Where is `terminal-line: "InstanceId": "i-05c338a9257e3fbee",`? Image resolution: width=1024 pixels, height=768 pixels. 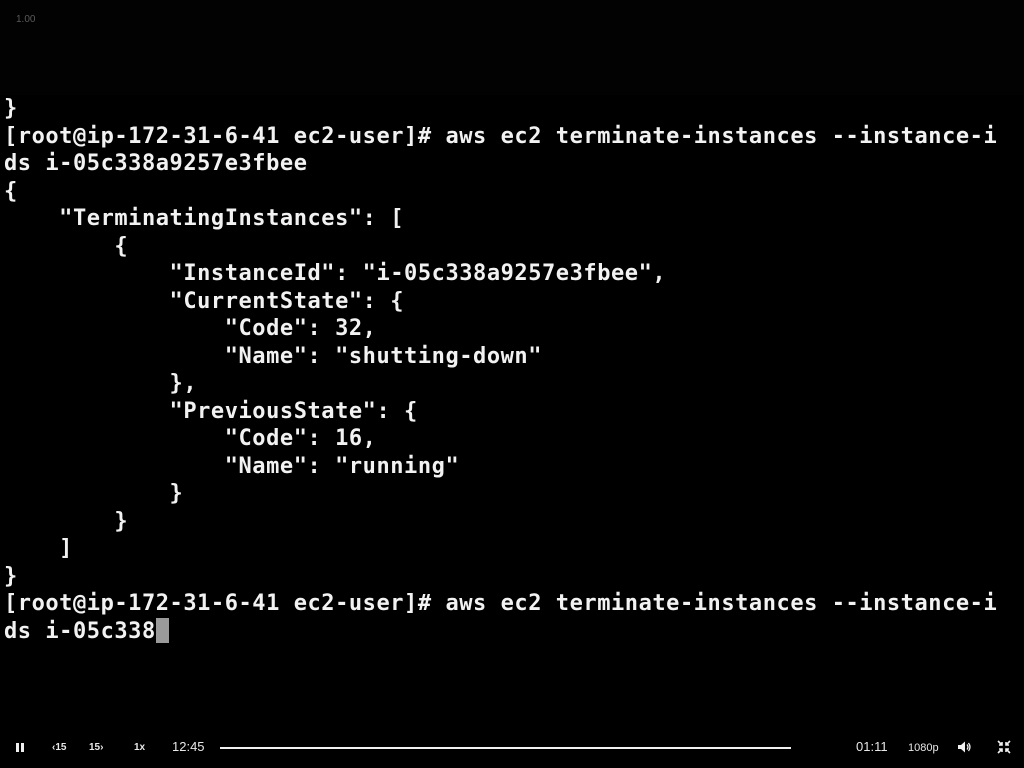
terminal-line: "InstanceId": "i-05c338a9257e3fbee", is located at coordinates (512, 274).